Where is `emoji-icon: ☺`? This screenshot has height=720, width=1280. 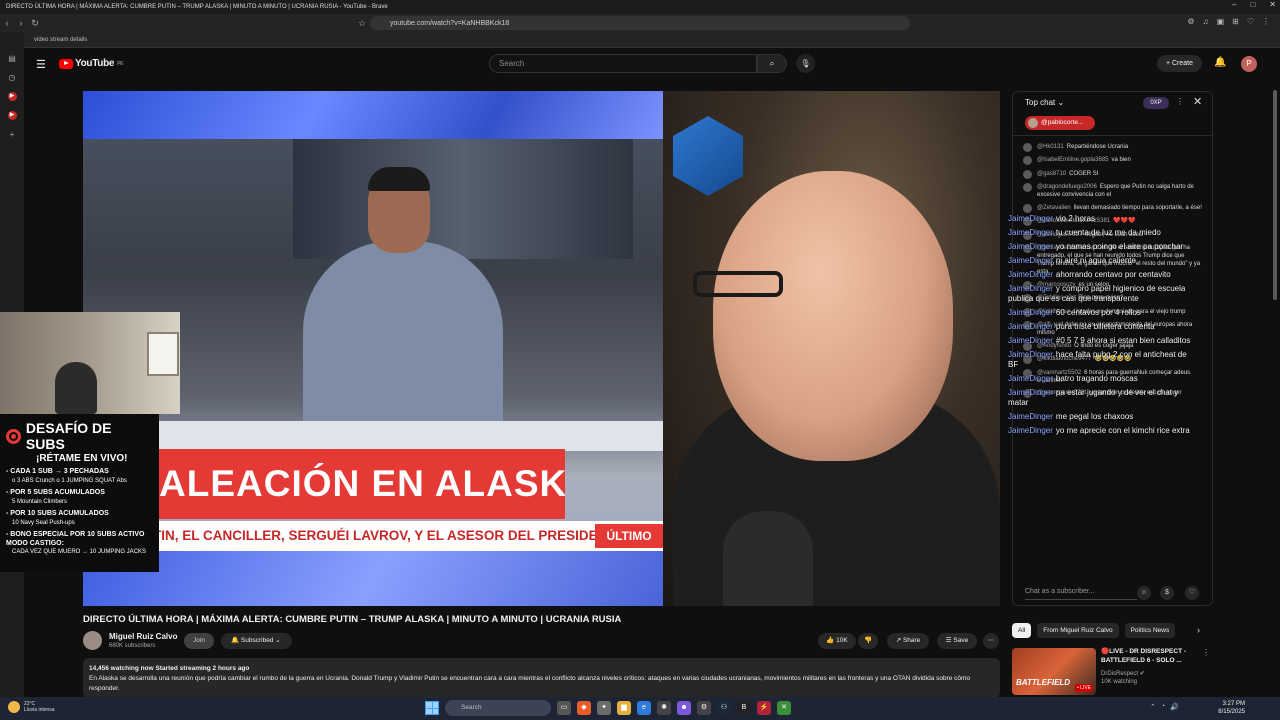
emoji-icon: ☺ is located at coordinates (1144, 593).